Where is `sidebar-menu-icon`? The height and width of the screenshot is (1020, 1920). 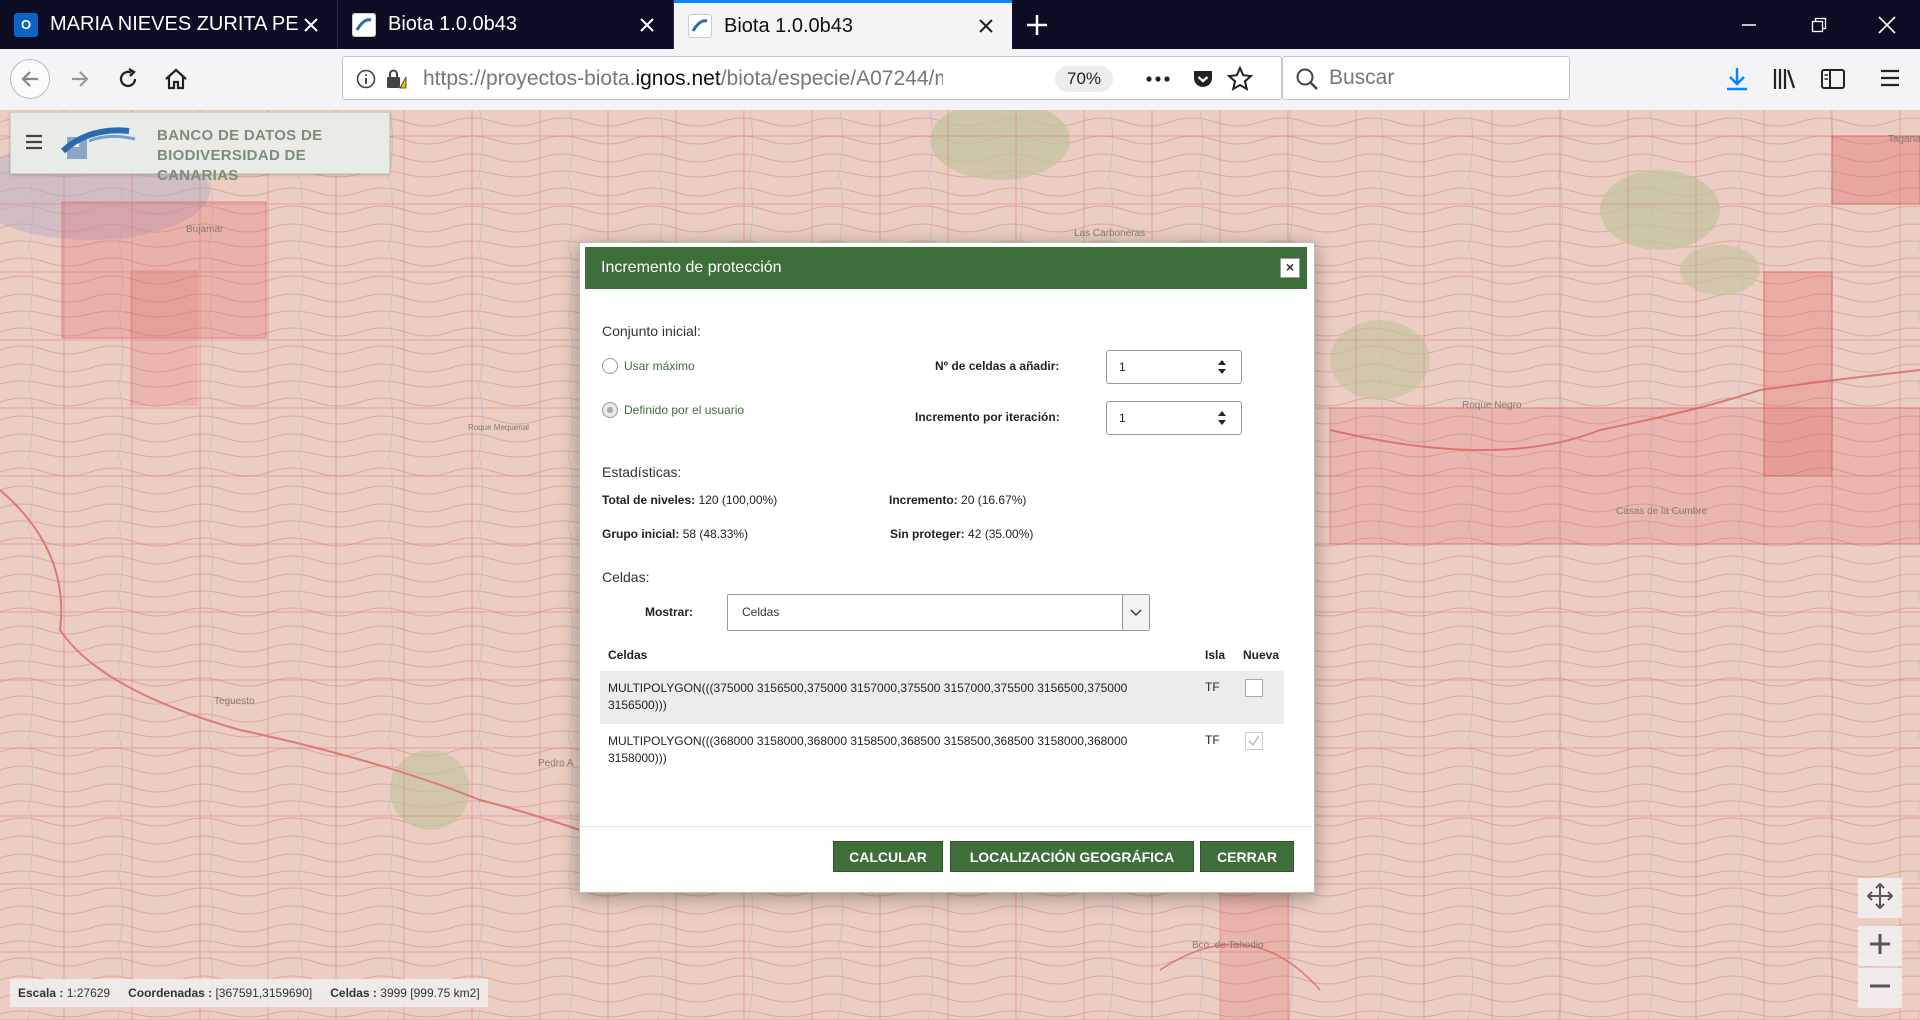 sidebar-menu-icon is located at coordinates (34, 144).